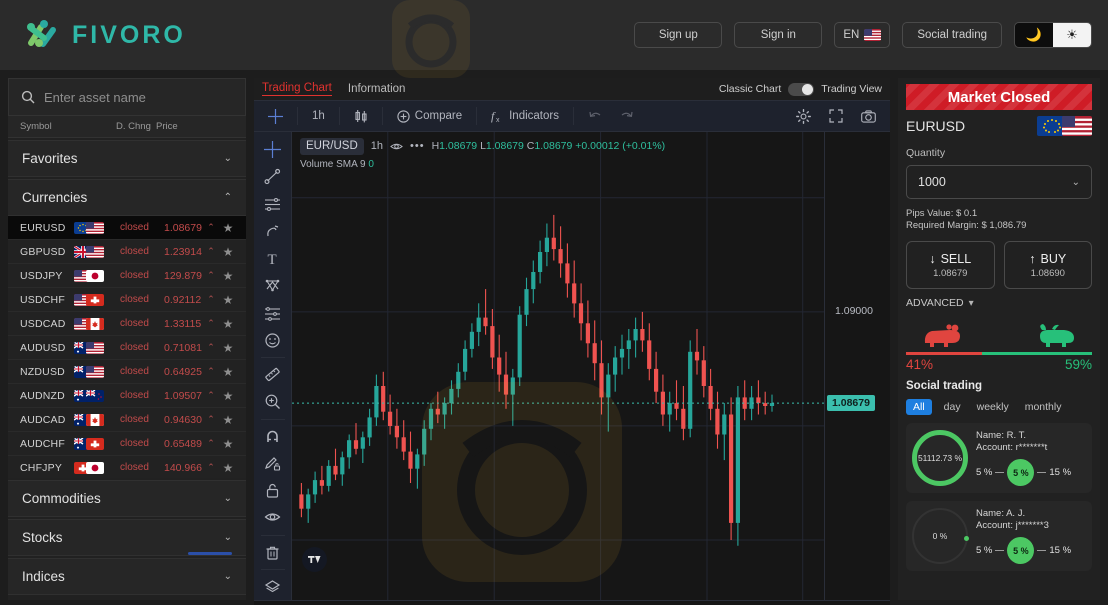 The image size is (1108, 605). What do you see at coordinates (273, 517) in the screenshot?
I see `eye-icon` at bounding box center [273, 517].